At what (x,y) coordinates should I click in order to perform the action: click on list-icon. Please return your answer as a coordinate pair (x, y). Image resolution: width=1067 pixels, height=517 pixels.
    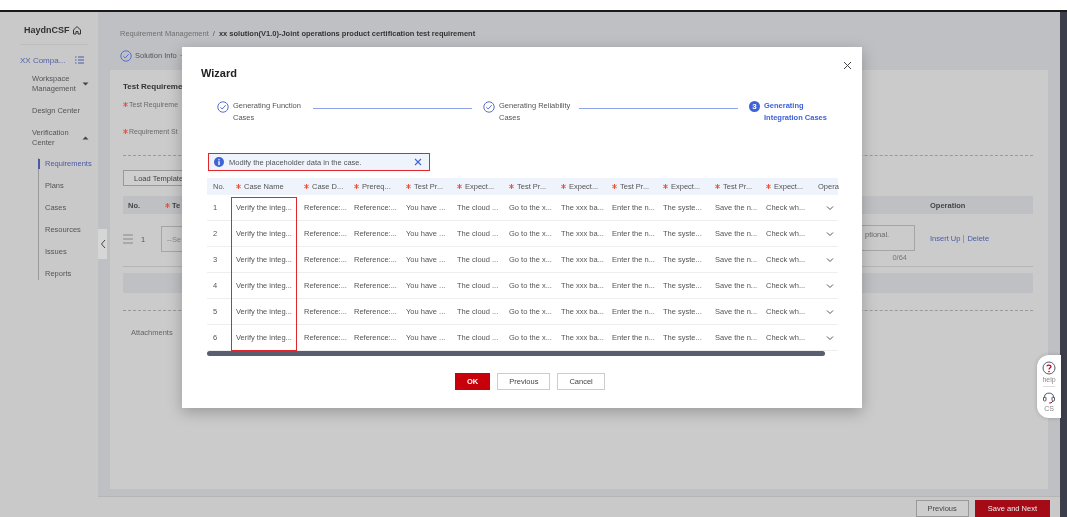
    Looking at the image, I should click on (79, 60).